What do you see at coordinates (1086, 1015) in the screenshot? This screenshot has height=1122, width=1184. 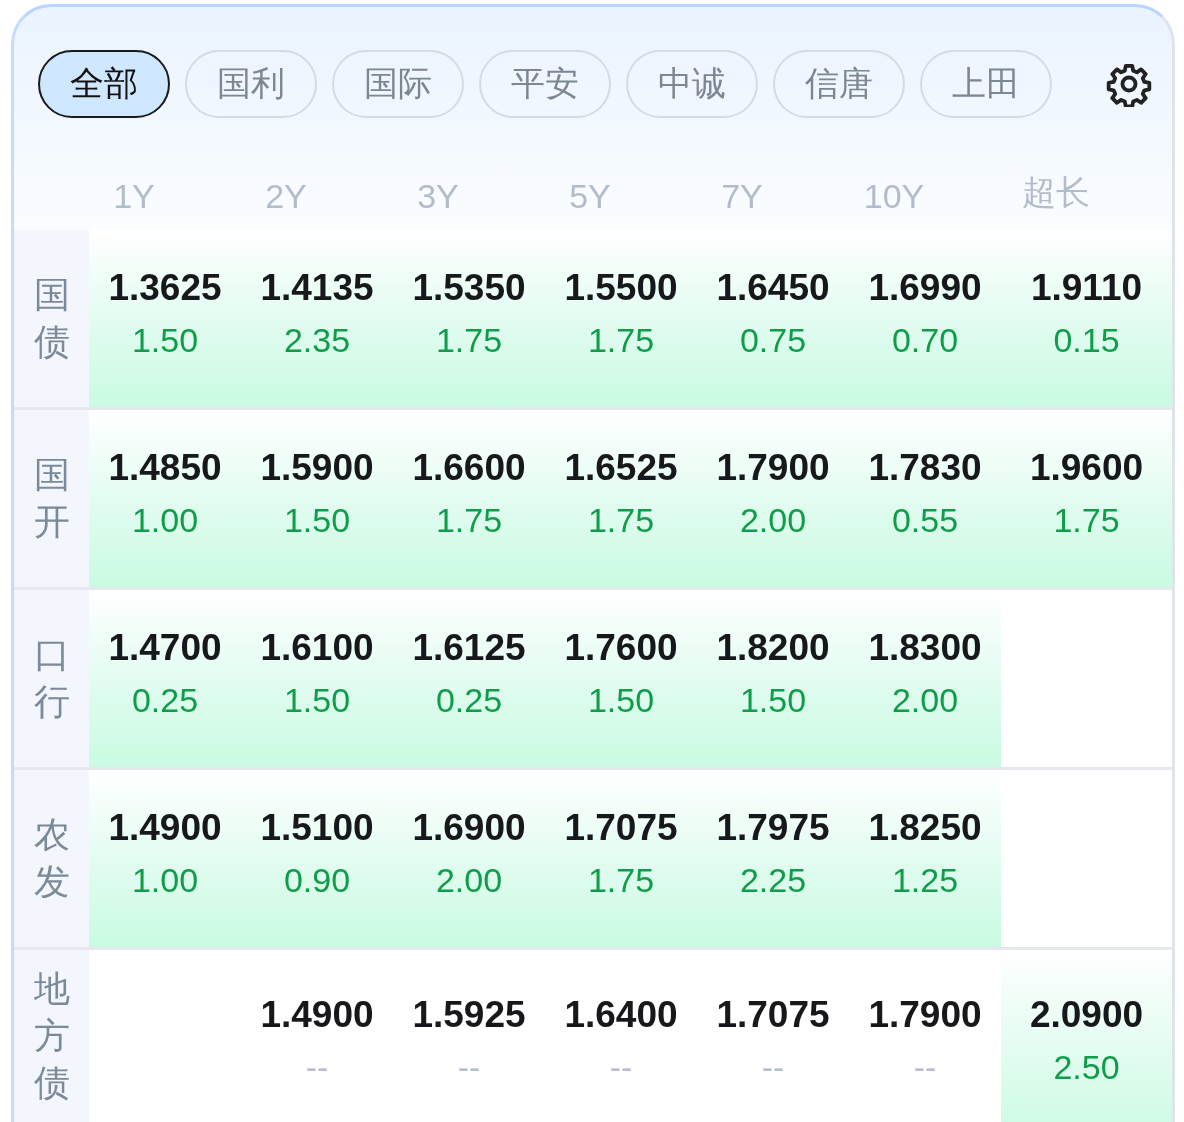 I see `rate-value: 2.0900` at bounding box center [1086, 1015].